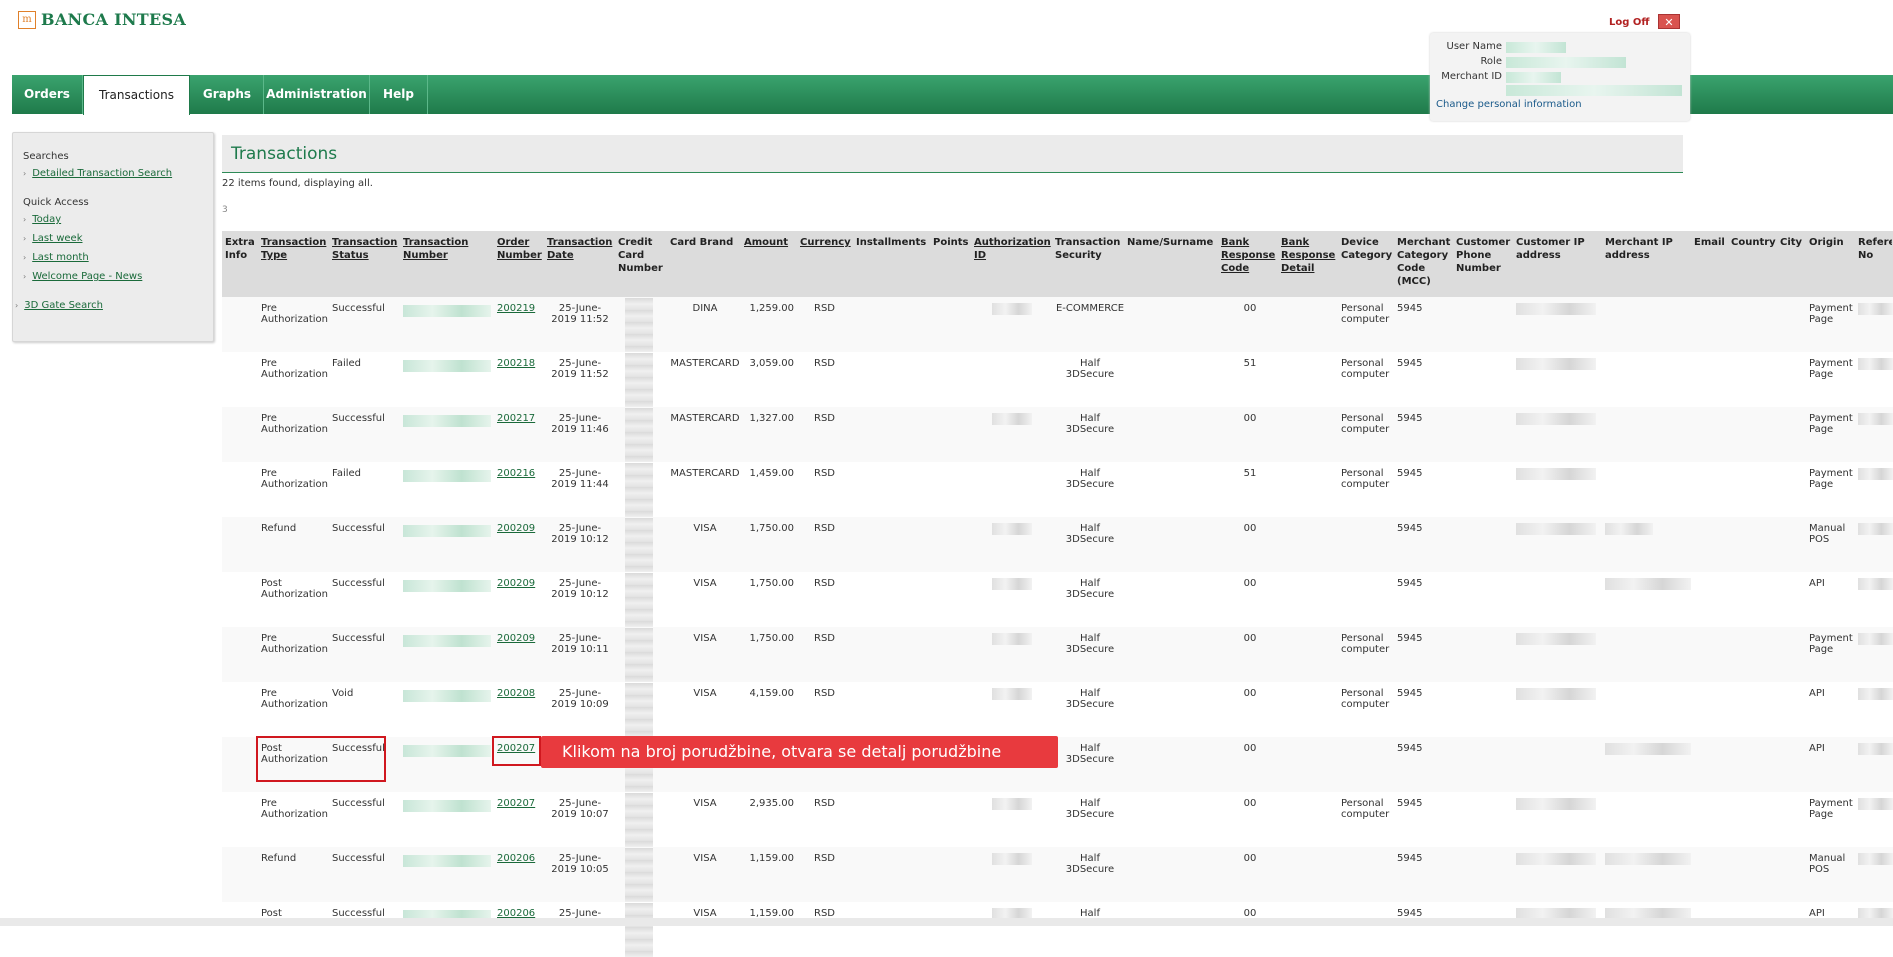 Image resolution: width=1893 pixels, height=957 pixels. I want to click on col-extra-info: Extra Info, so click(240, 249).